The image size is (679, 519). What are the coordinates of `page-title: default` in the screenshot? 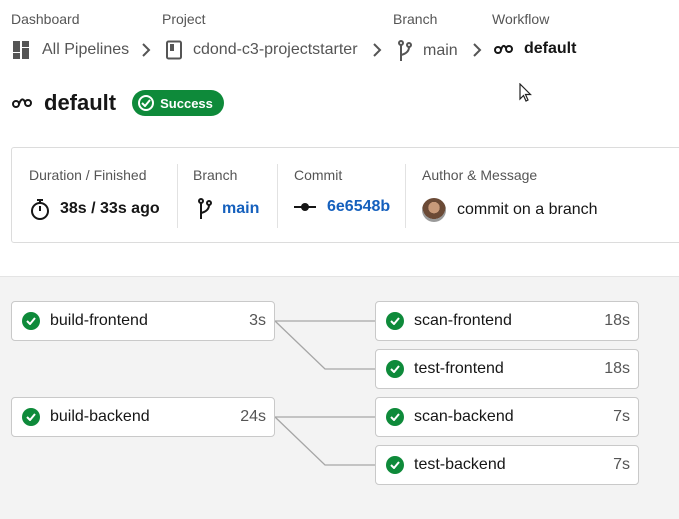 It's located at (80, 102).